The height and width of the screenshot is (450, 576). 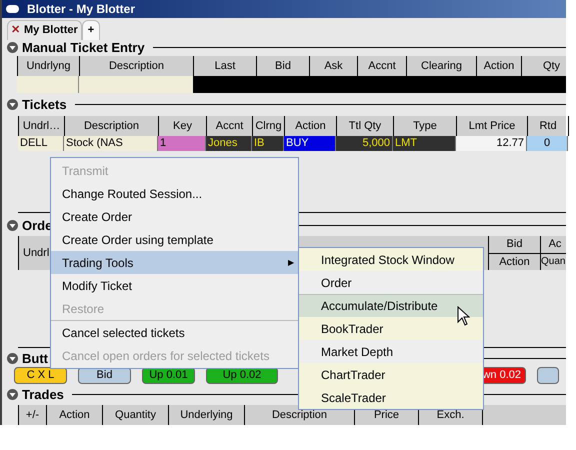 I want to click on column-header: Undrl, so click(x=36, y=253).